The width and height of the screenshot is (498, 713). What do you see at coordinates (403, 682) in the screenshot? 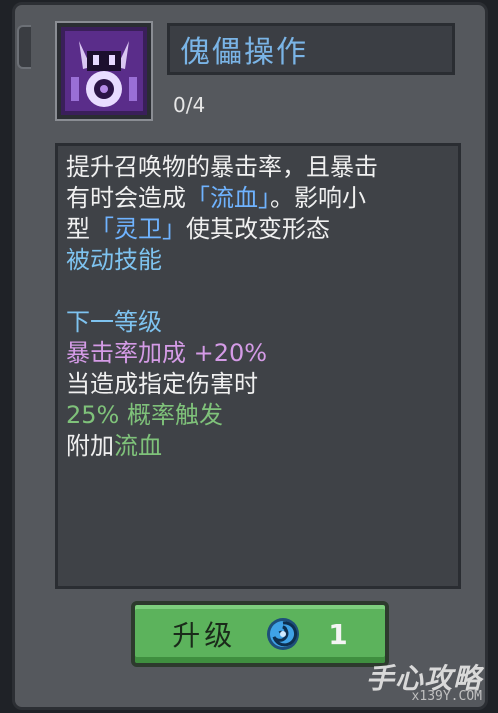
I see `site-watermark: 手心攻略 x139Y.COM` at bounding box center [403, 682].